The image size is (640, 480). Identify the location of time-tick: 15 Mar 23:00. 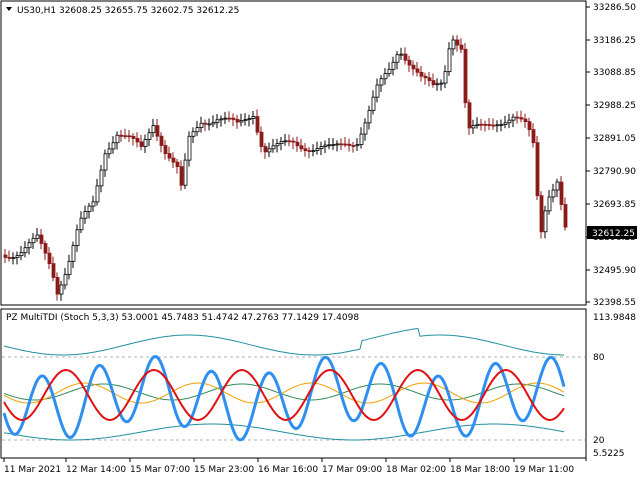
(224, 470).